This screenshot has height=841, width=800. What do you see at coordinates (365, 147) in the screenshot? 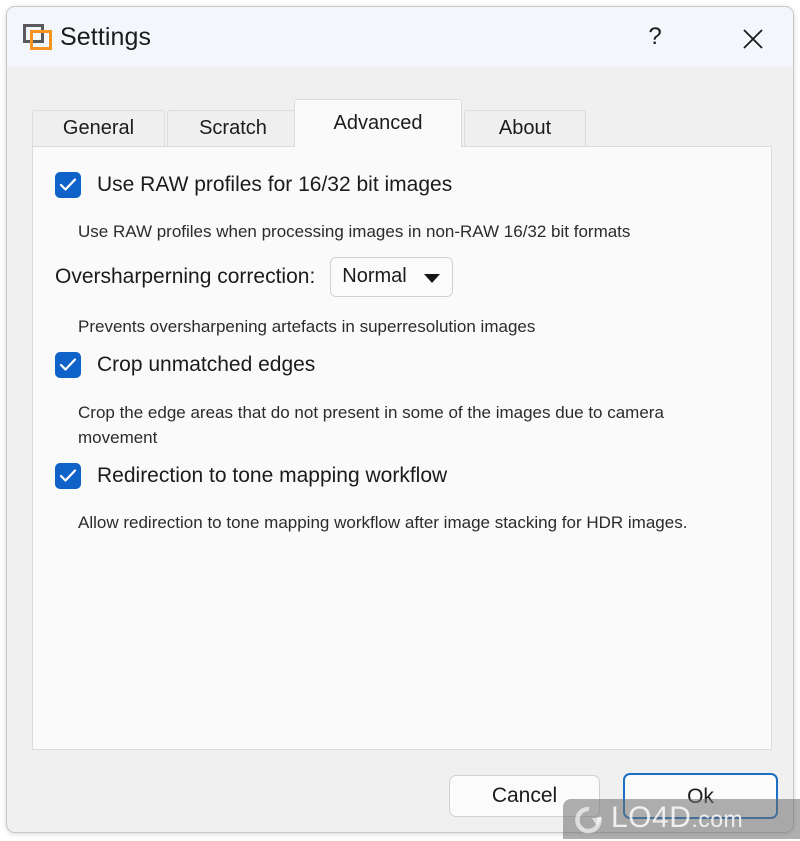
I see `active-tab-merge-strip` at bounding box center [365, 147].